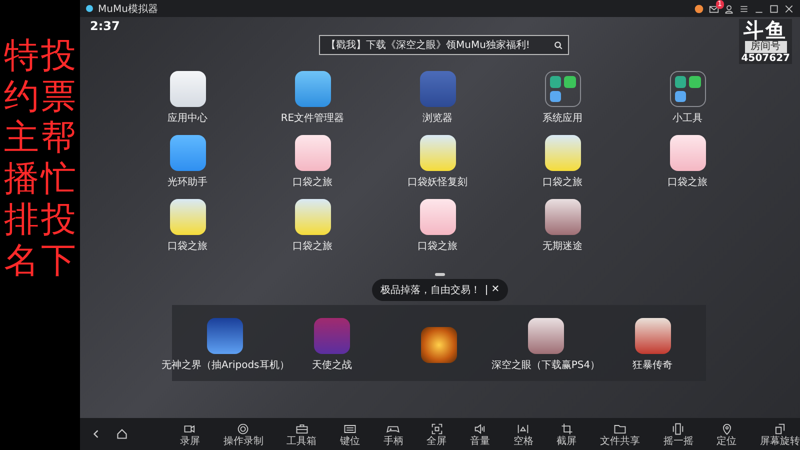 The height and width of the screenshot is (450, 800). What do you see at coordinates (393, 434) in the screenshot?
I see `toolbar-button: 手柄` at bounding box center [393, 434].